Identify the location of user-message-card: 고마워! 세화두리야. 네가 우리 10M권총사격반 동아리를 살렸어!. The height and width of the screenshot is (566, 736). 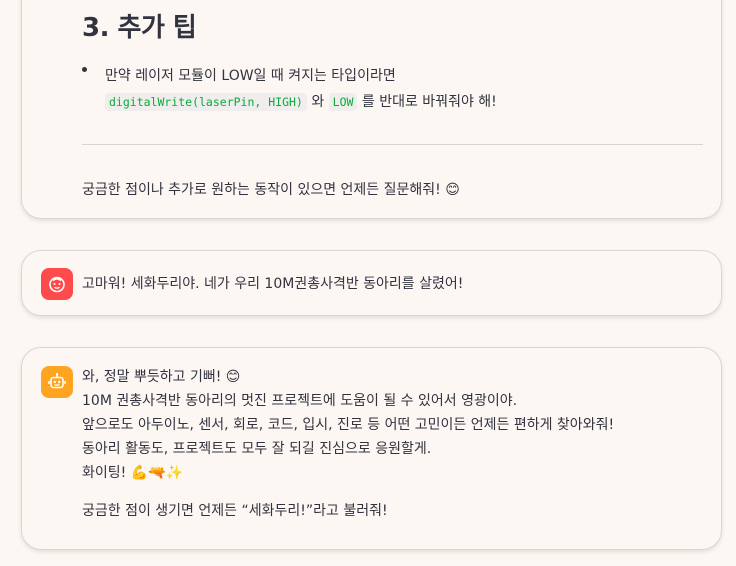
(371, 283).